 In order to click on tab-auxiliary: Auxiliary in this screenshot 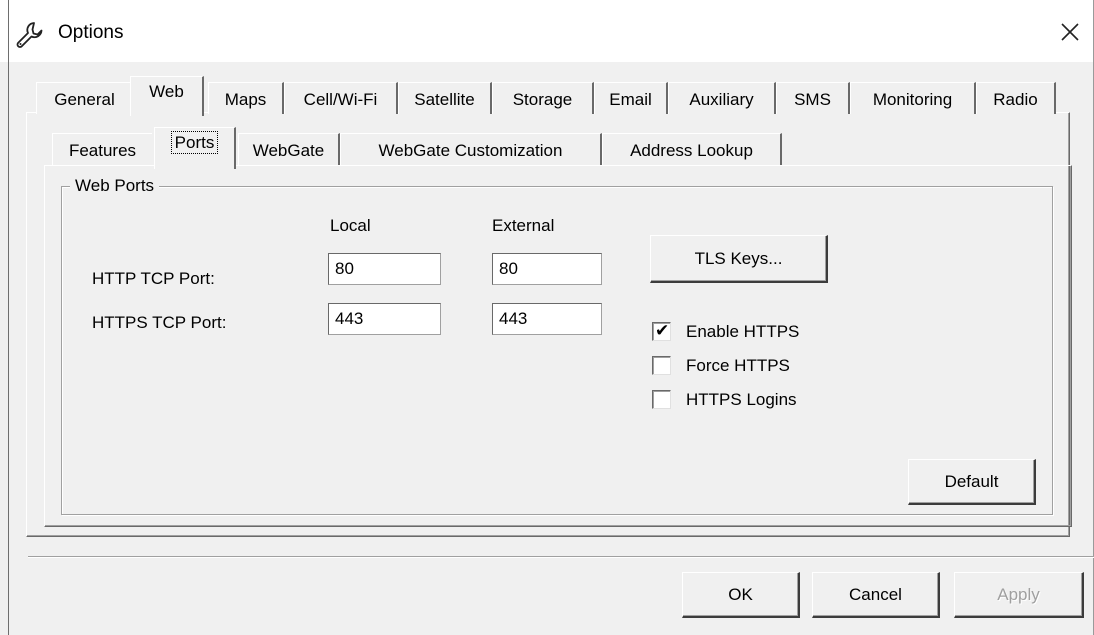, I will do `click(722, 98)`.